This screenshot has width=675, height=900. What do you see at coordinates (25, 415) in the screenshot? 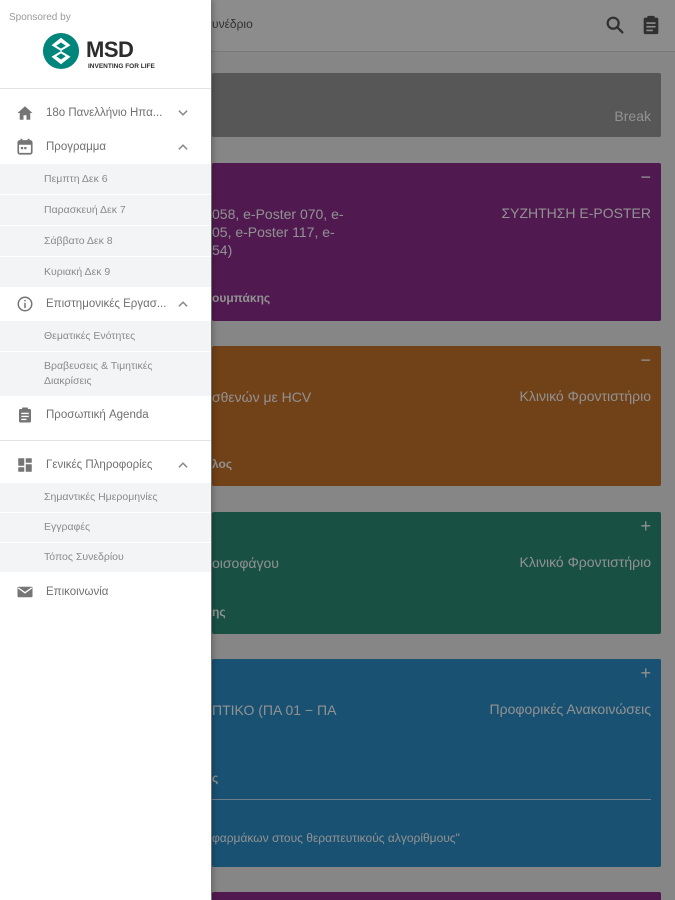
I see `clipboard-icon` at bounding box center [25, 415].